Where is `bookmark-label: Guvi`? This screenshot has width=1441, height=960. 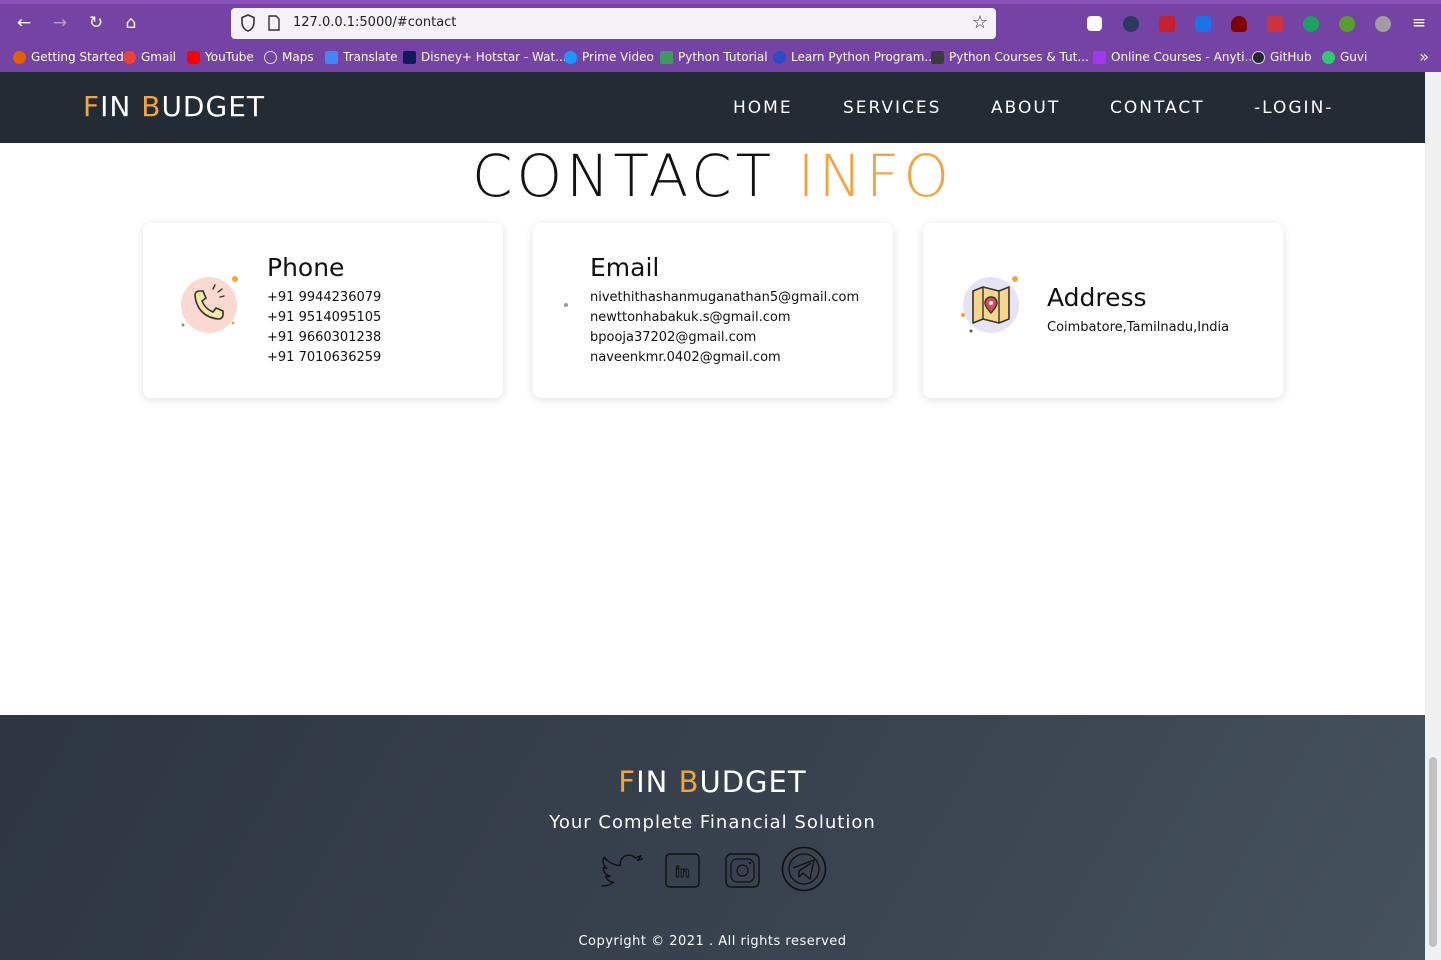 bookmark-label: Guvi is located at coordinates (1354, 57).